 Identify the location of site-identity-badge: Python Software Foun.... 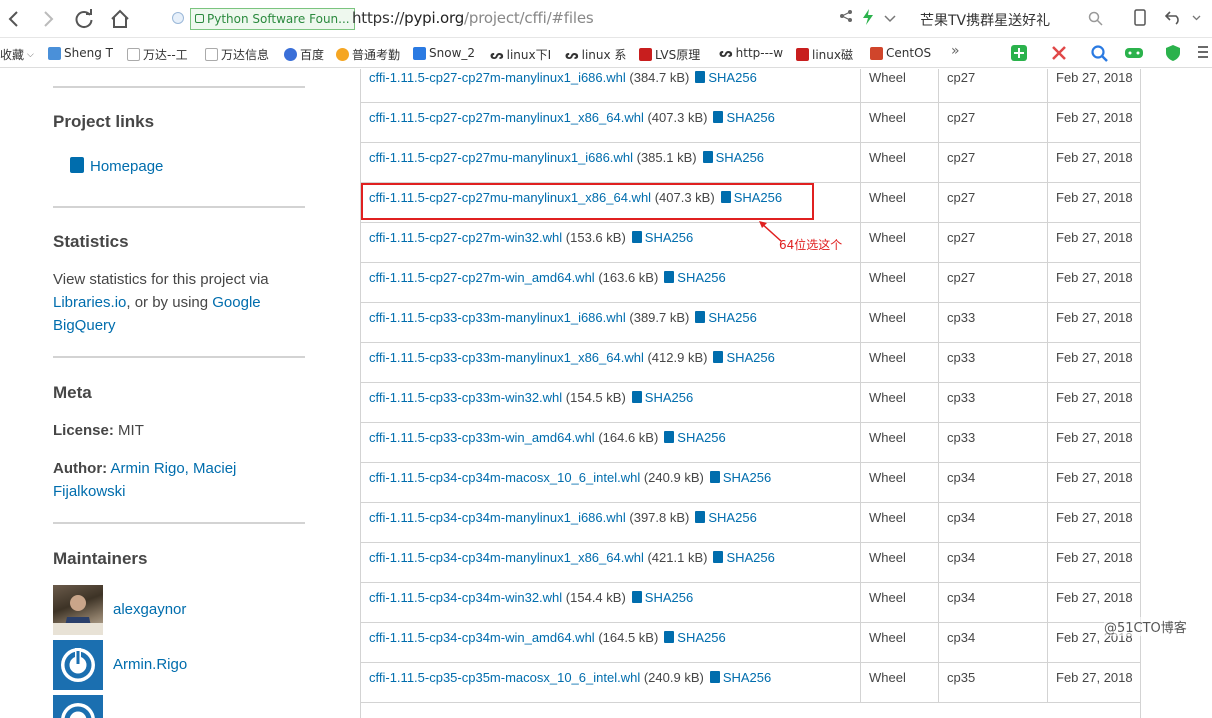
(272, 19).